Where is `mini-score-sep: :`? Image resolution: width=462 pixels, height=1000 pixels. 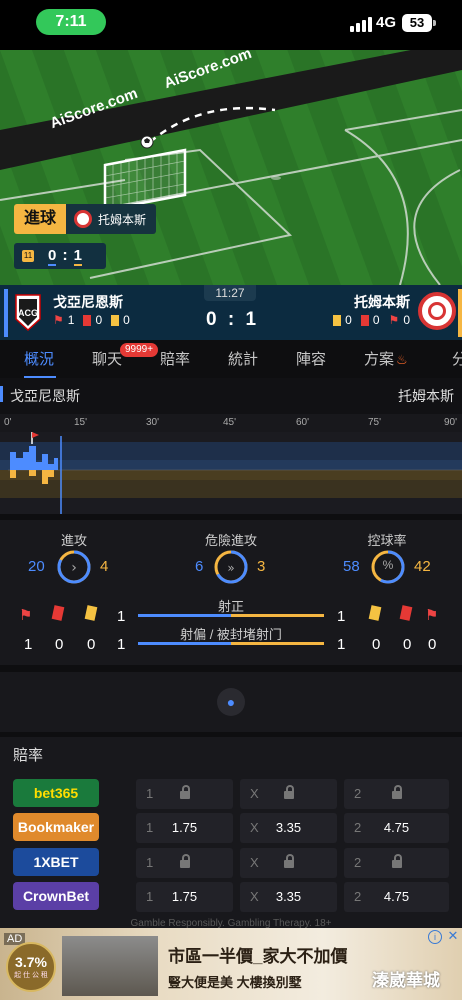
mini-score-sep: : is located at coordinates (65, 255).